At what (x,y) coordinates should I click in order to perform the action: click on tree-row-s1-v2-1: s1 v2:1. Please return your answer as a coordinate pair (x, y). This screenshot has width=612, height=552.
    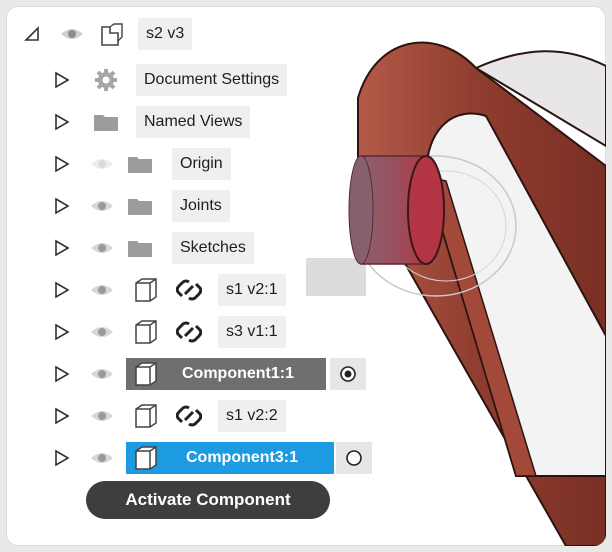
    Looking at the image, I should click on (156, 290).